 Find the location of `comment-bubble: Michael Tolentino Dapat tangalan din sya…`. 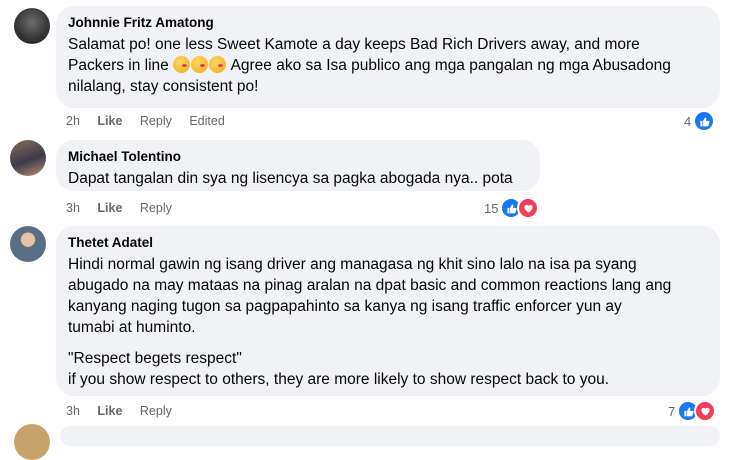

comment-bubble: Michael Tolentino Dapat tangalan din sya… is located at coordinates (298, 165).